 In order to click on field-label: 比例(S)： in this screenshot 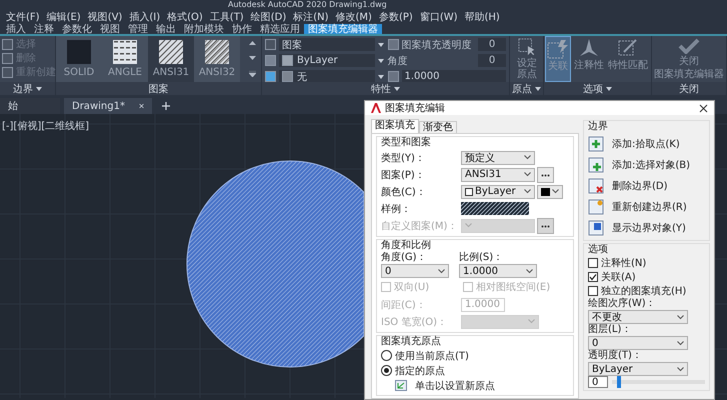, I will do `click(481, 257)`.